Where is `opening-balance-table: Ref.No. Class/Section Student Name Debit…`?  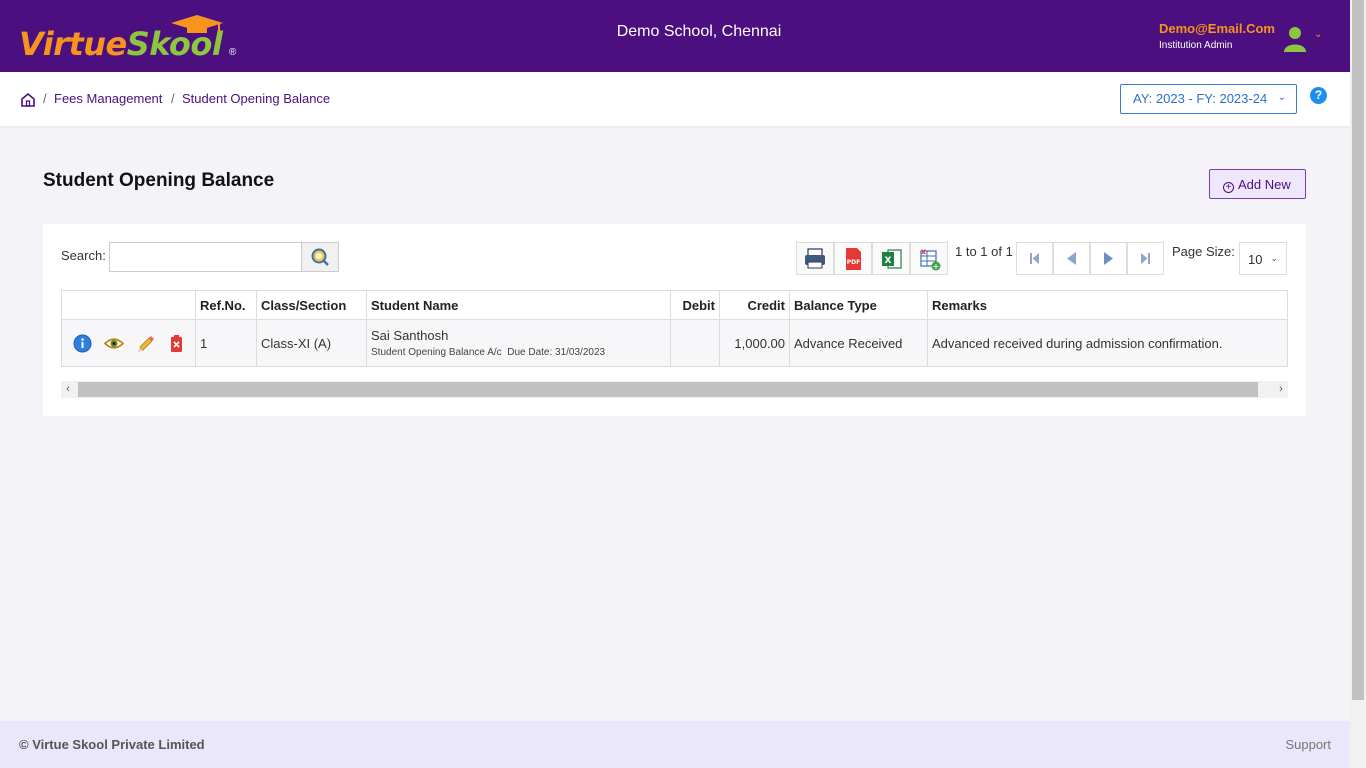
opening-balance-table: Ref.No. Class/Section Student Name Debit… is located at coordinates (674, 328).